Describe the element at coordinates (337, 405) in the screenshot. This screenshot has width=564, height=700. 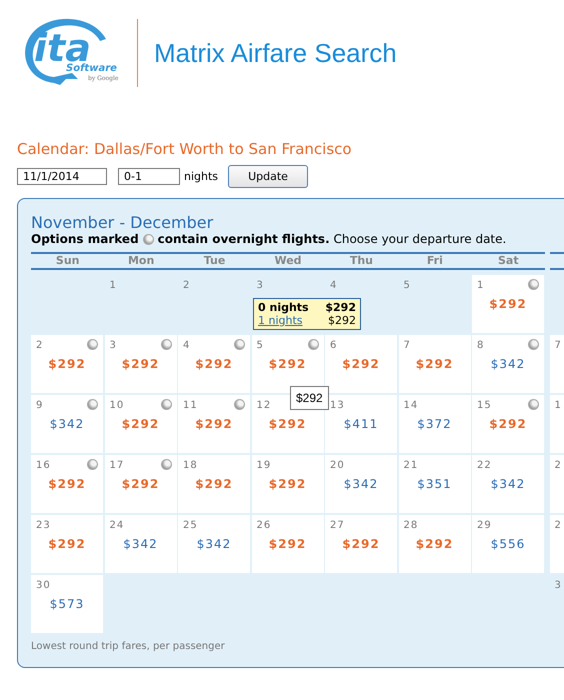
I see `day-number: 13` at that location.